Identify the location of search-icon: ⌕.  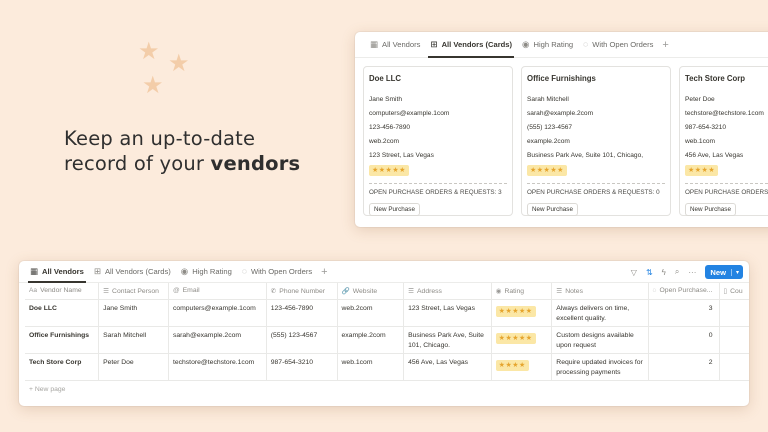
(677, 272).